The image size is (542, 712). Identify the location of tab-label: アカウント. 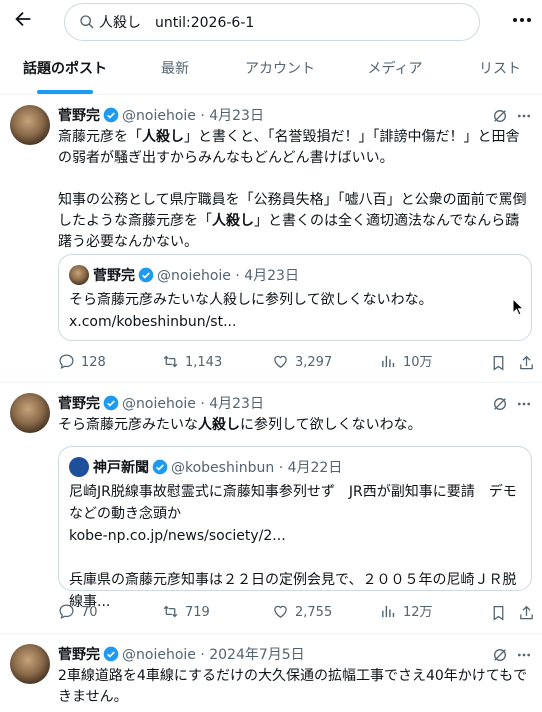
(280, 69).